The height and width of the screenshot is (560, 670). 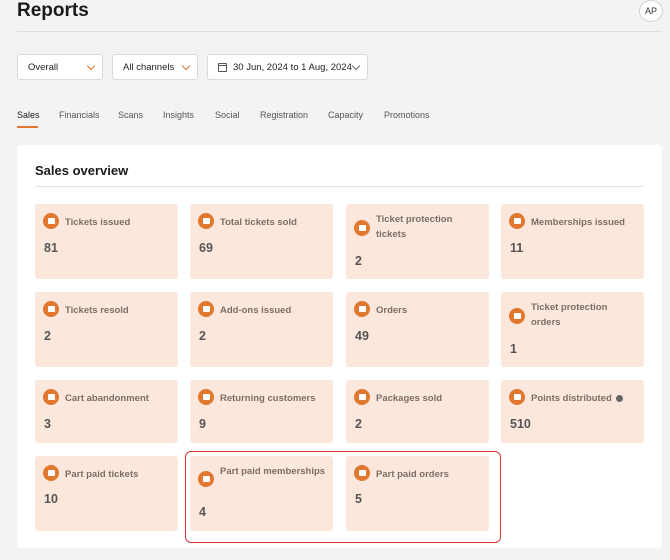 What do you see at coordinates (82, 170) in the screenshot?
I see `section-title: Sales overview` at bounding box center [82, 170].